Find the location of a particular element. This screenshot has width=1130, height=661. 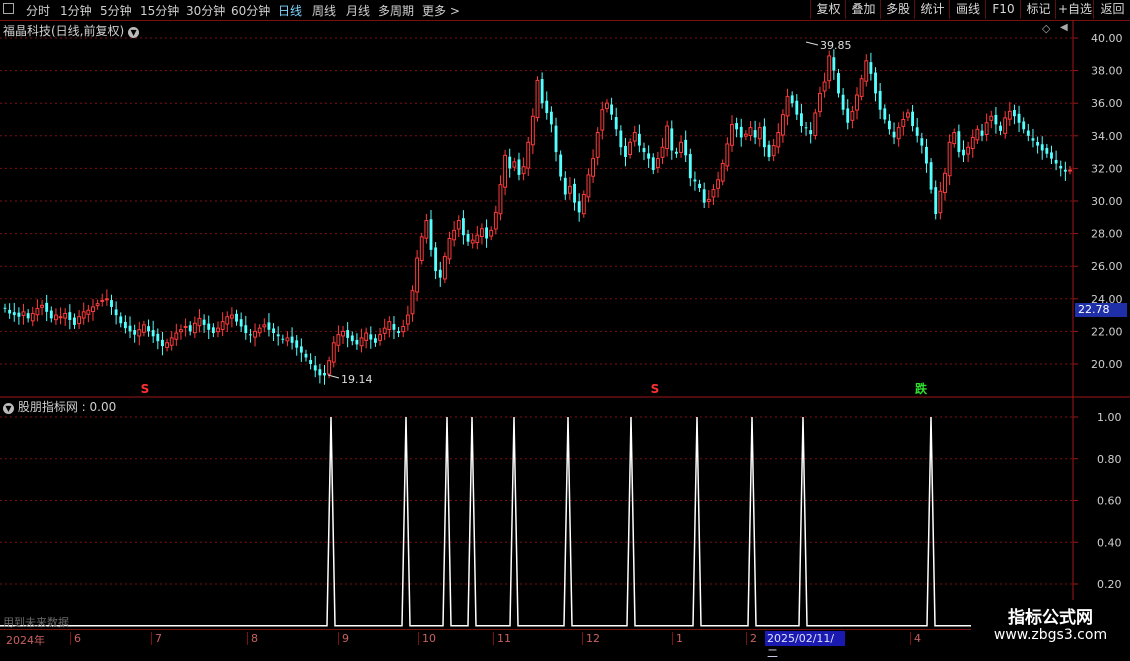

period-tab-1: 1分钟 is located at coordinates (76, 10).